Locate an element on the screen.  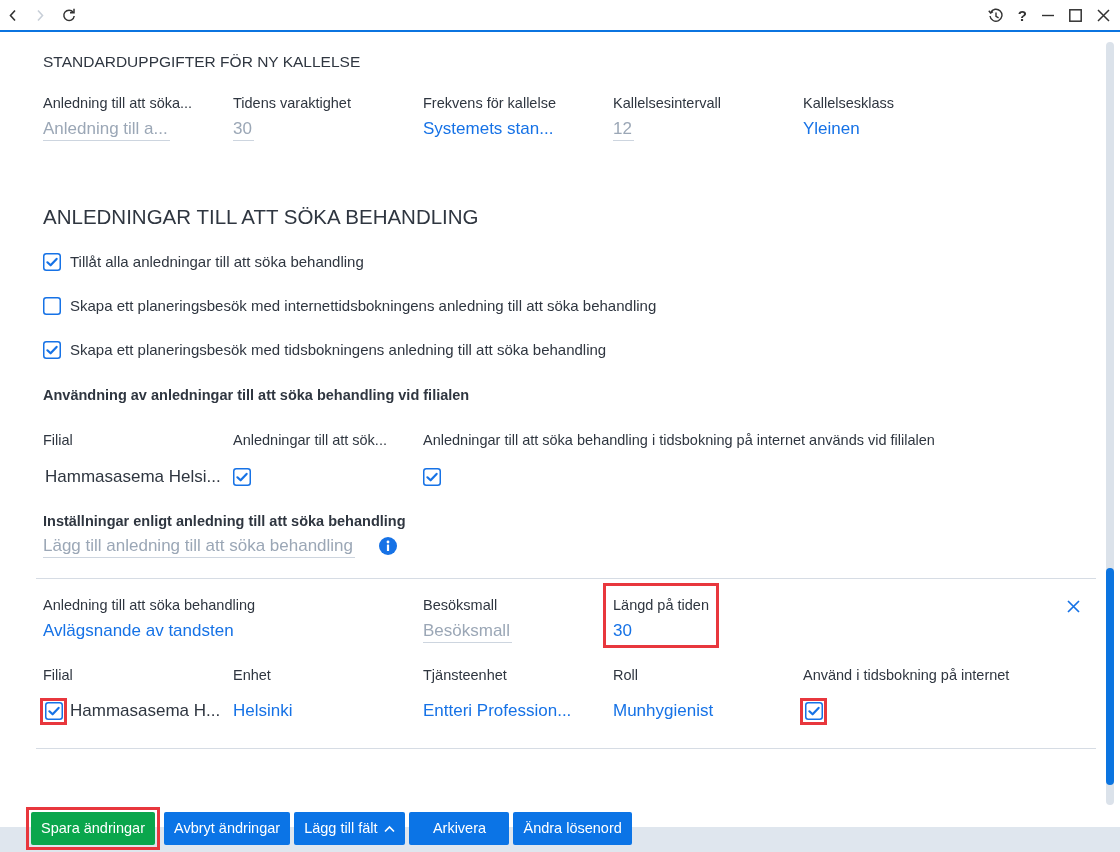
table-link: Munhygienist is located at coordinates (663, 711).